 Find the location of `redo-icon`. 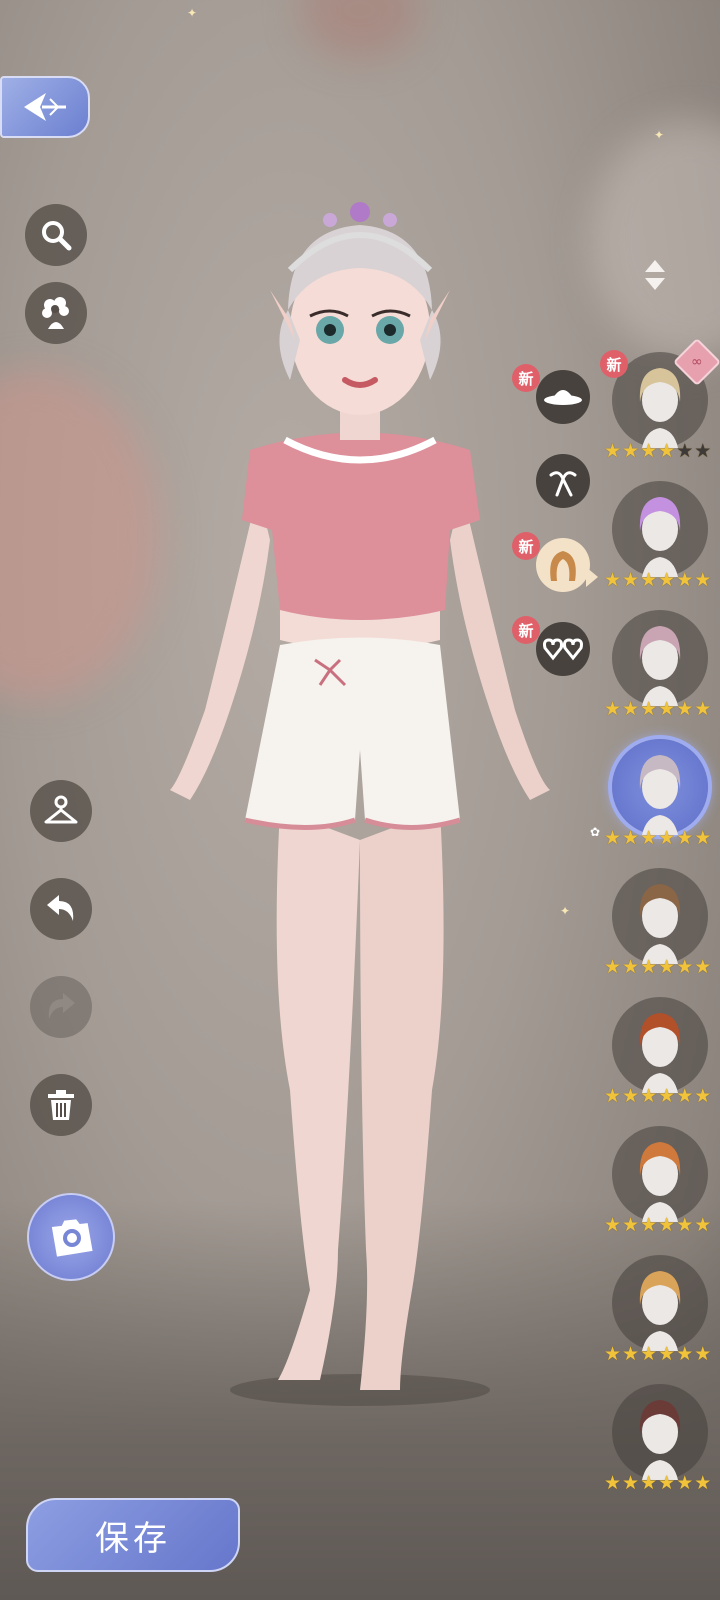

redo-icon is located at coordinates (61, 1006).